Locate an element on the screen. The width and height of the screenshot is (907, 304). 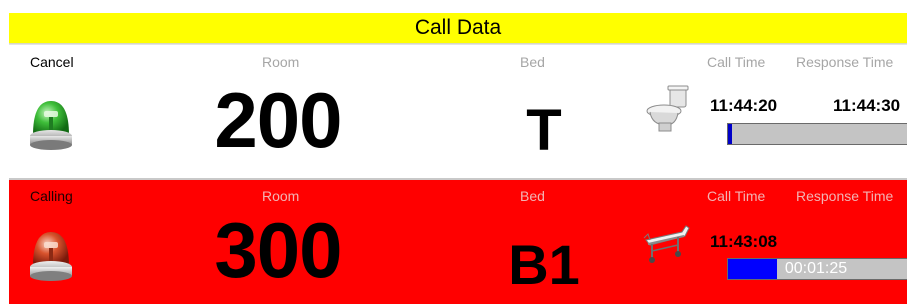
toilet-icon is located at coordinates (667, 108).